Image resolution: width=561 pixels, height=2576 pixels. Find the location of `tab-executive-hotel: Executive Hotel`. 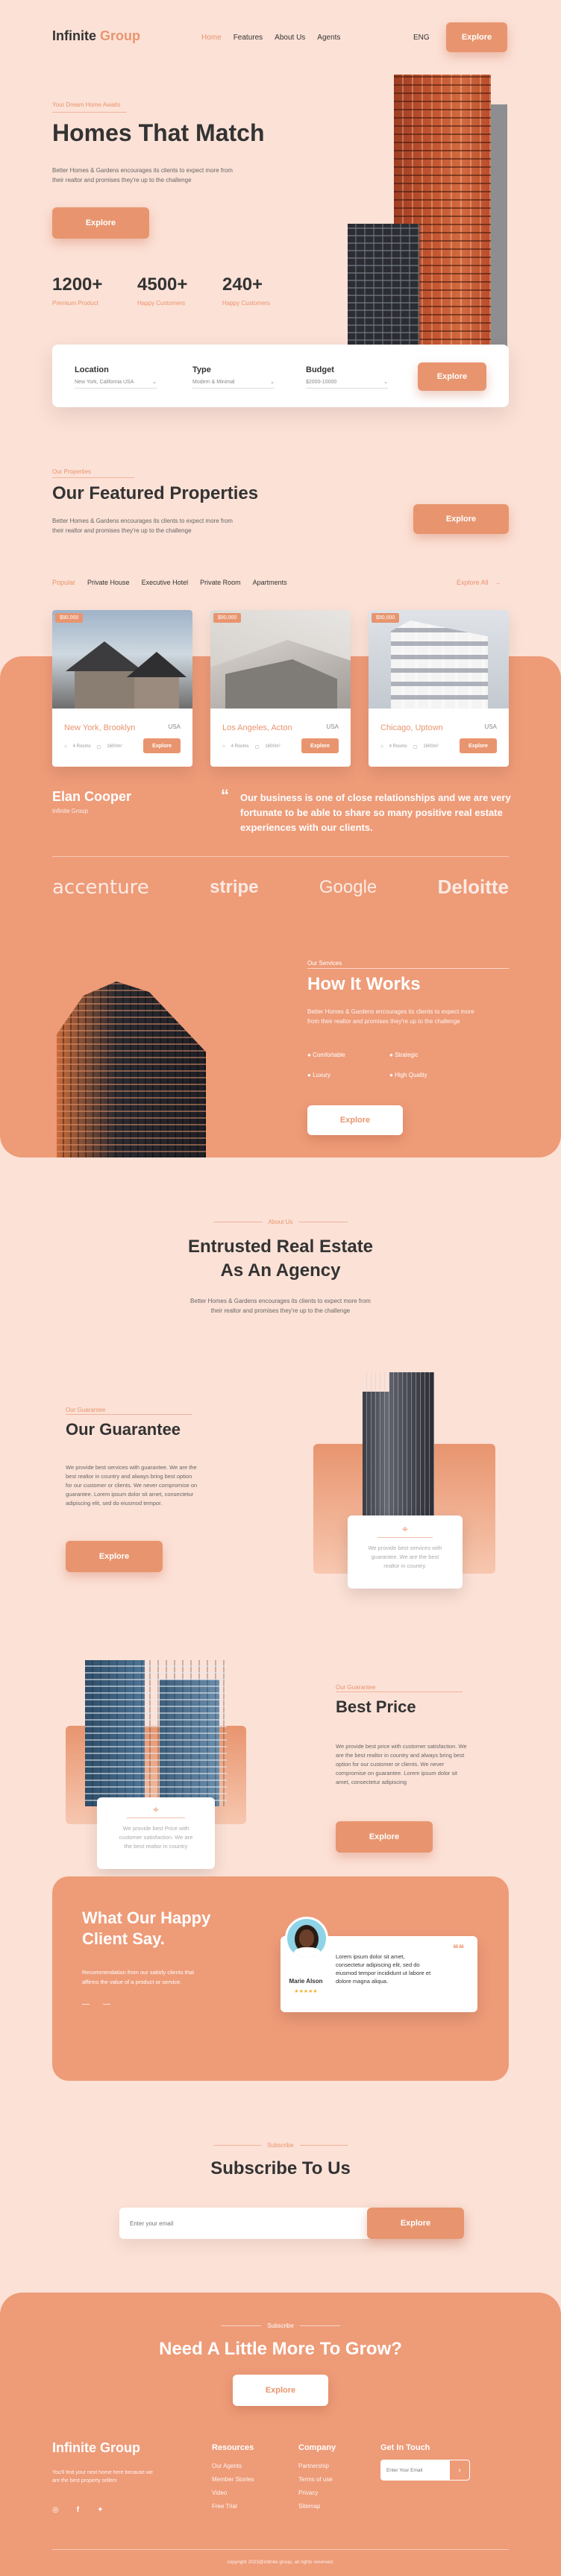

tab-executive-hotel: Executive Hotel is located at coordinates (165, 583).